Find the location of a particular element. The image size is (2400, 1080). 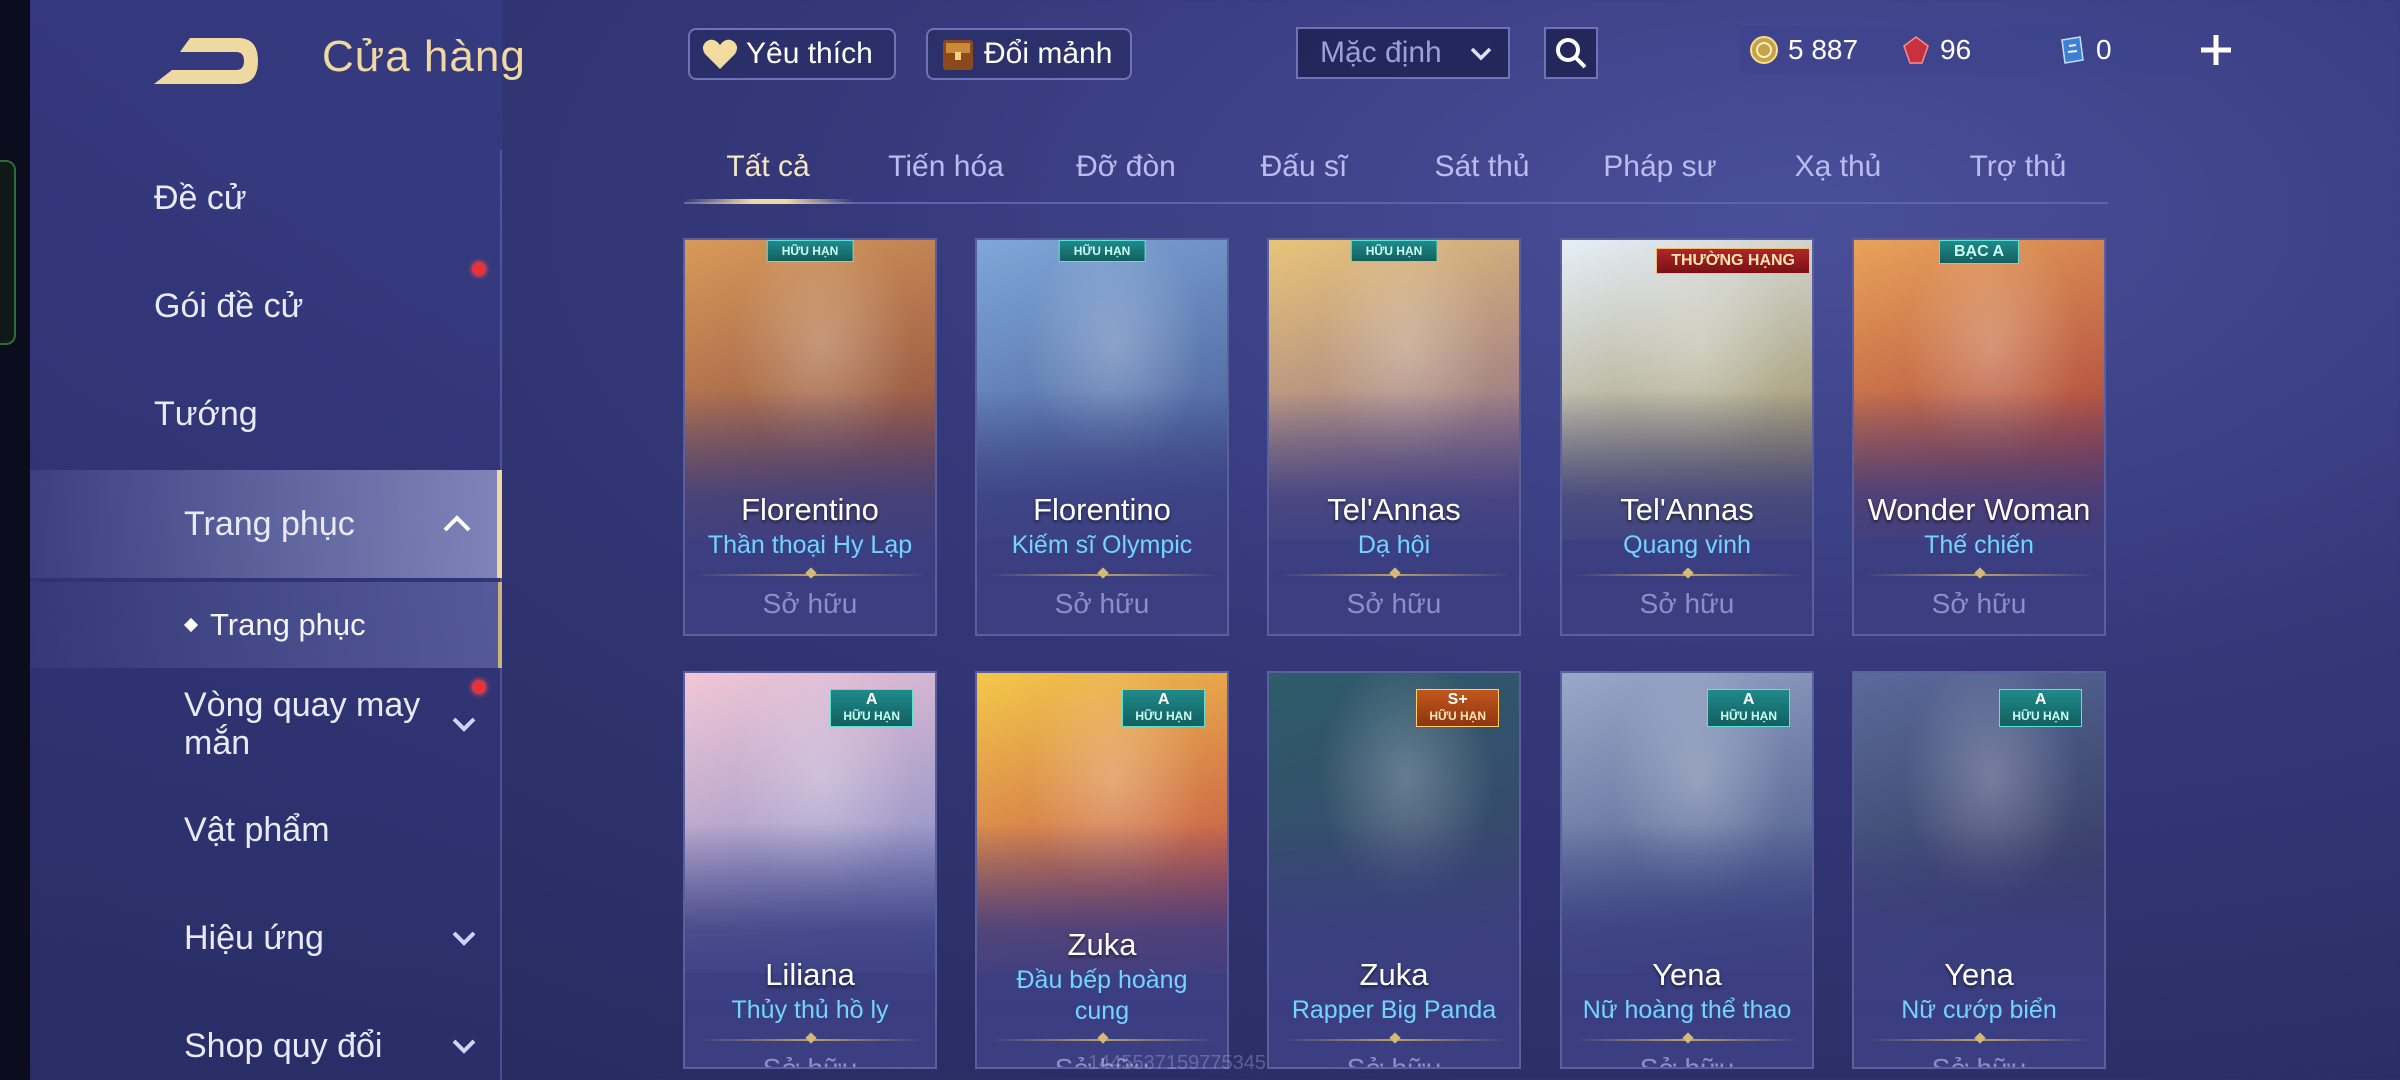

gold-currency: 5 887 is located at coordinates (1803, 50).